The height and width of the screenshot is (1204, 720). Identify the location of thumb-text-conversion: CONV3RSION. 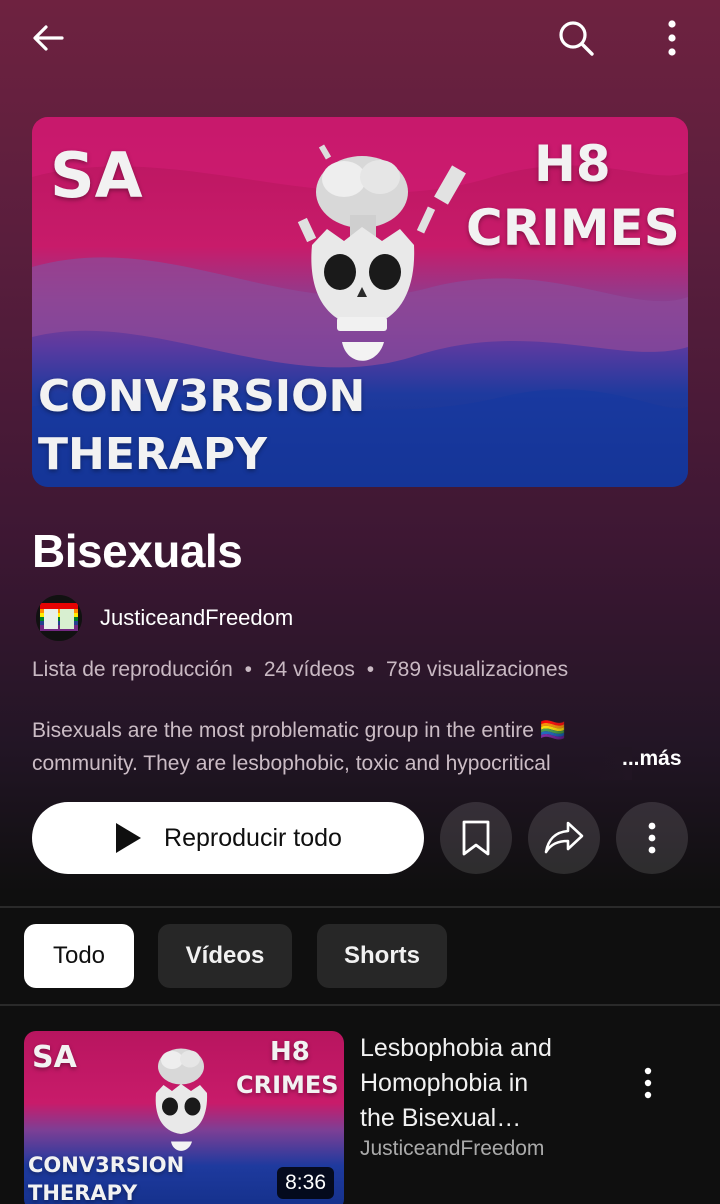
(106, 1165).